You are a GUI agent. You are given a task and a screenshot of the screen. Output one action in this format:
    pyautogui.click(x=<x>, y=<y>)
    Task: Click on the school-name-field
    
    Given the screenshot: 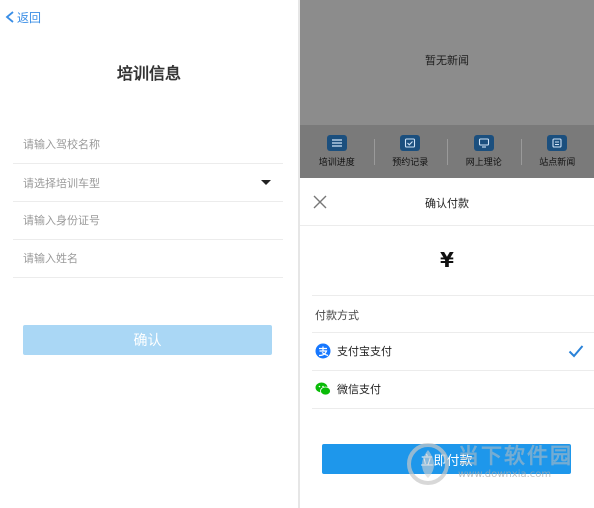 What is the action you would take?
    pyautogui.click(x=148, y=145)
    